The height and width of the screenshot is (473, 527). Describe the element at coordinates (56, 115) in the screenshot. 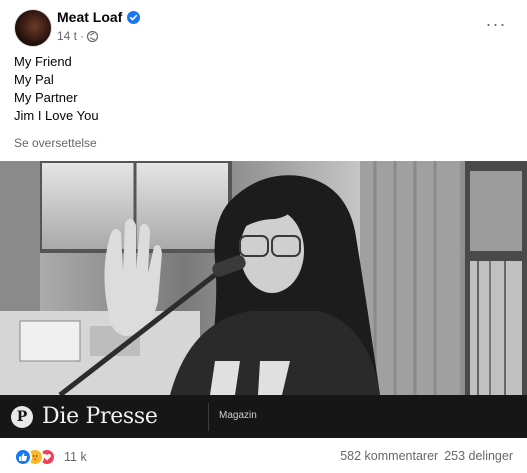

I see `post-line: Jim I Love You` at that location.